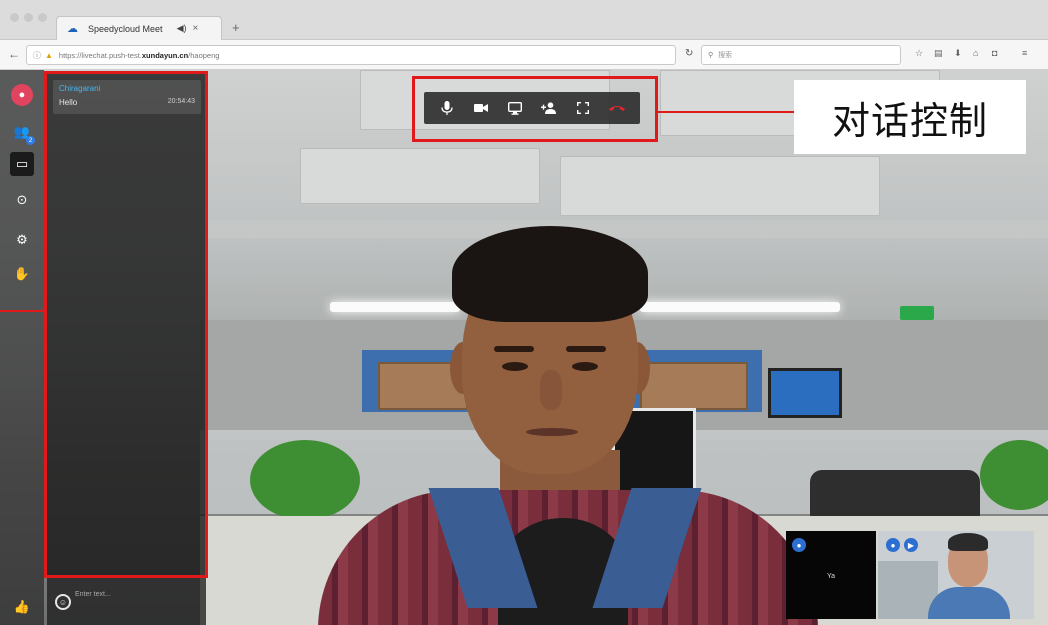 This screenshot has width=1048, height=625. I want to click on local-participant-name: Ya, so click(831, 576).